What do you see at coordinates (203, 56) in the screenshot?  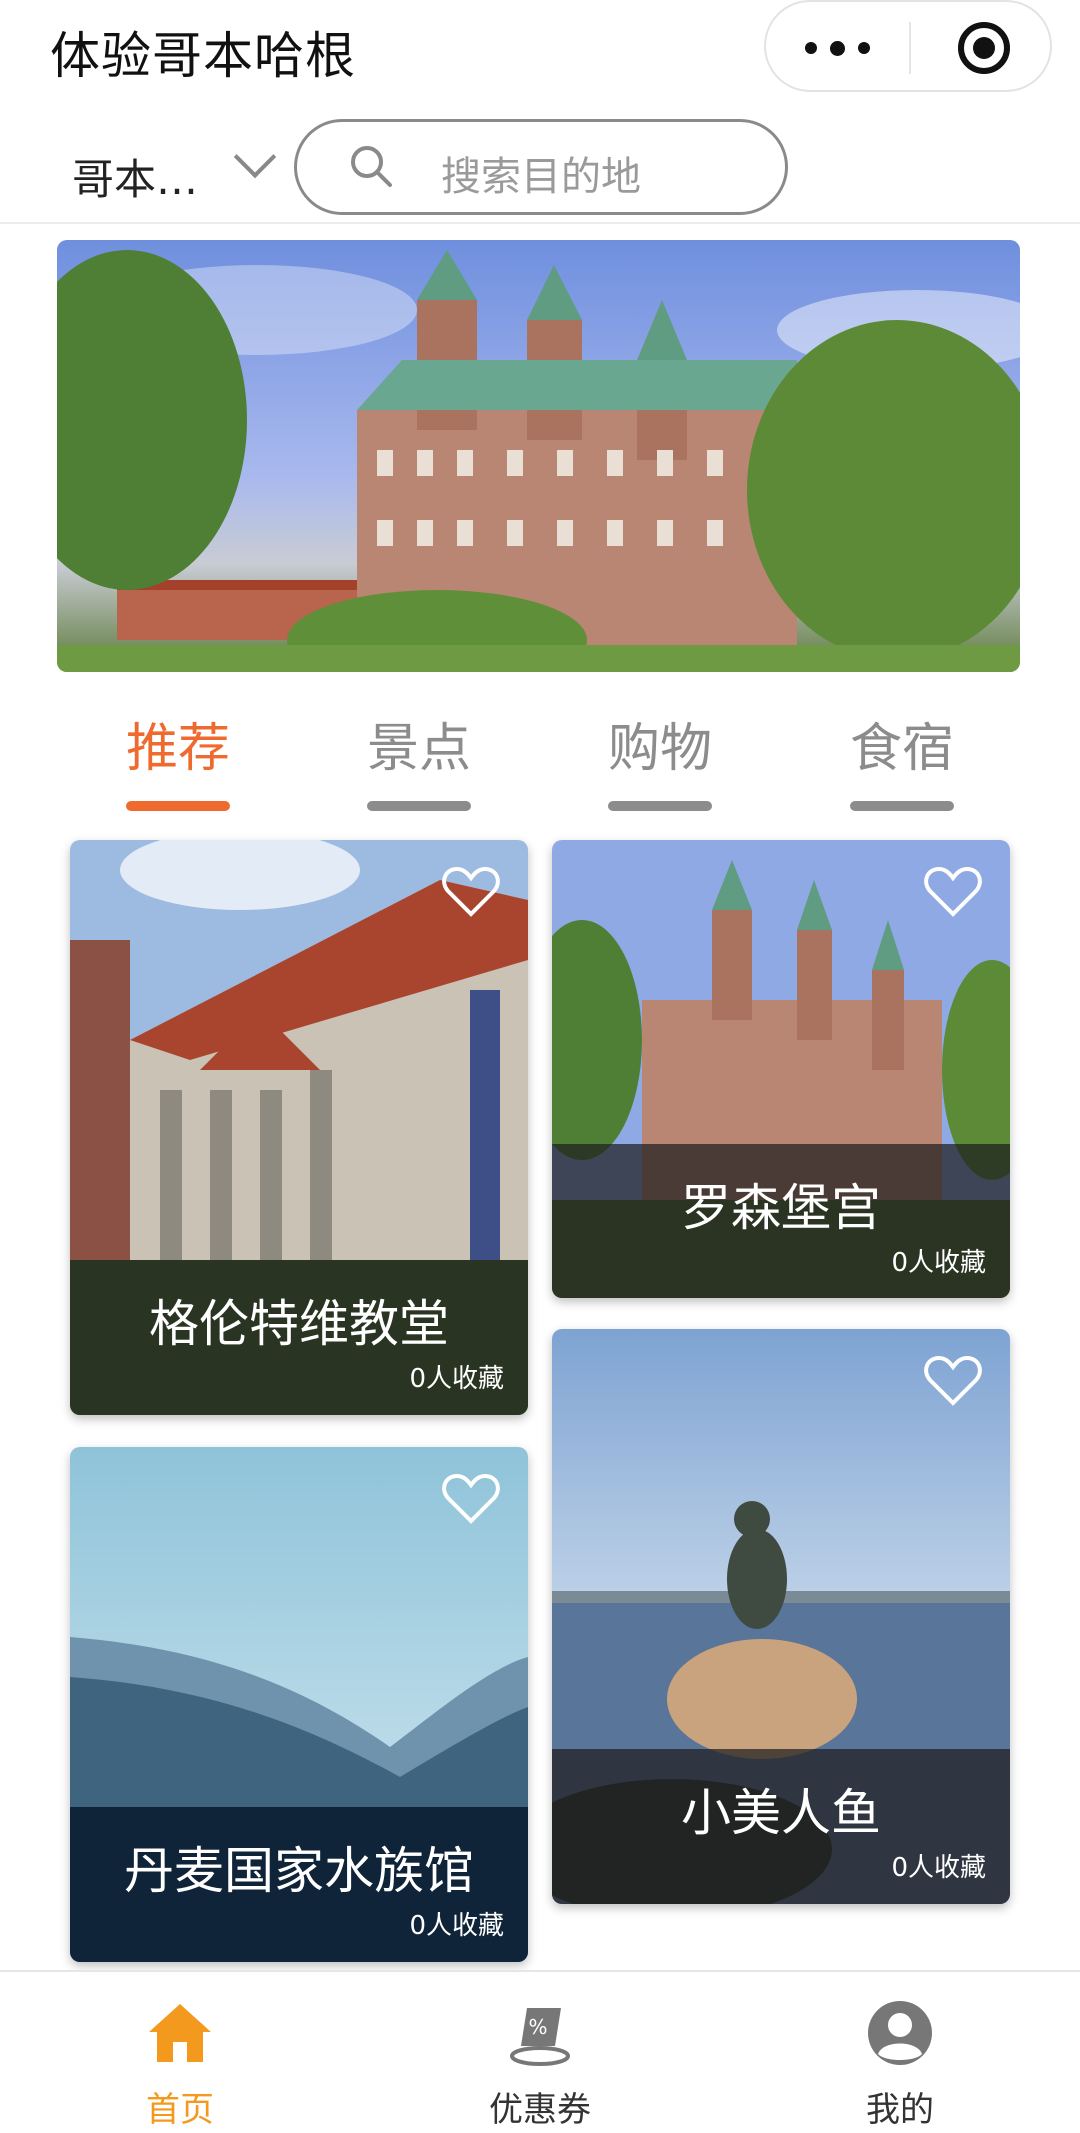 I see `page-title: 体验哥本哈根` at bounding box center [203, 56].